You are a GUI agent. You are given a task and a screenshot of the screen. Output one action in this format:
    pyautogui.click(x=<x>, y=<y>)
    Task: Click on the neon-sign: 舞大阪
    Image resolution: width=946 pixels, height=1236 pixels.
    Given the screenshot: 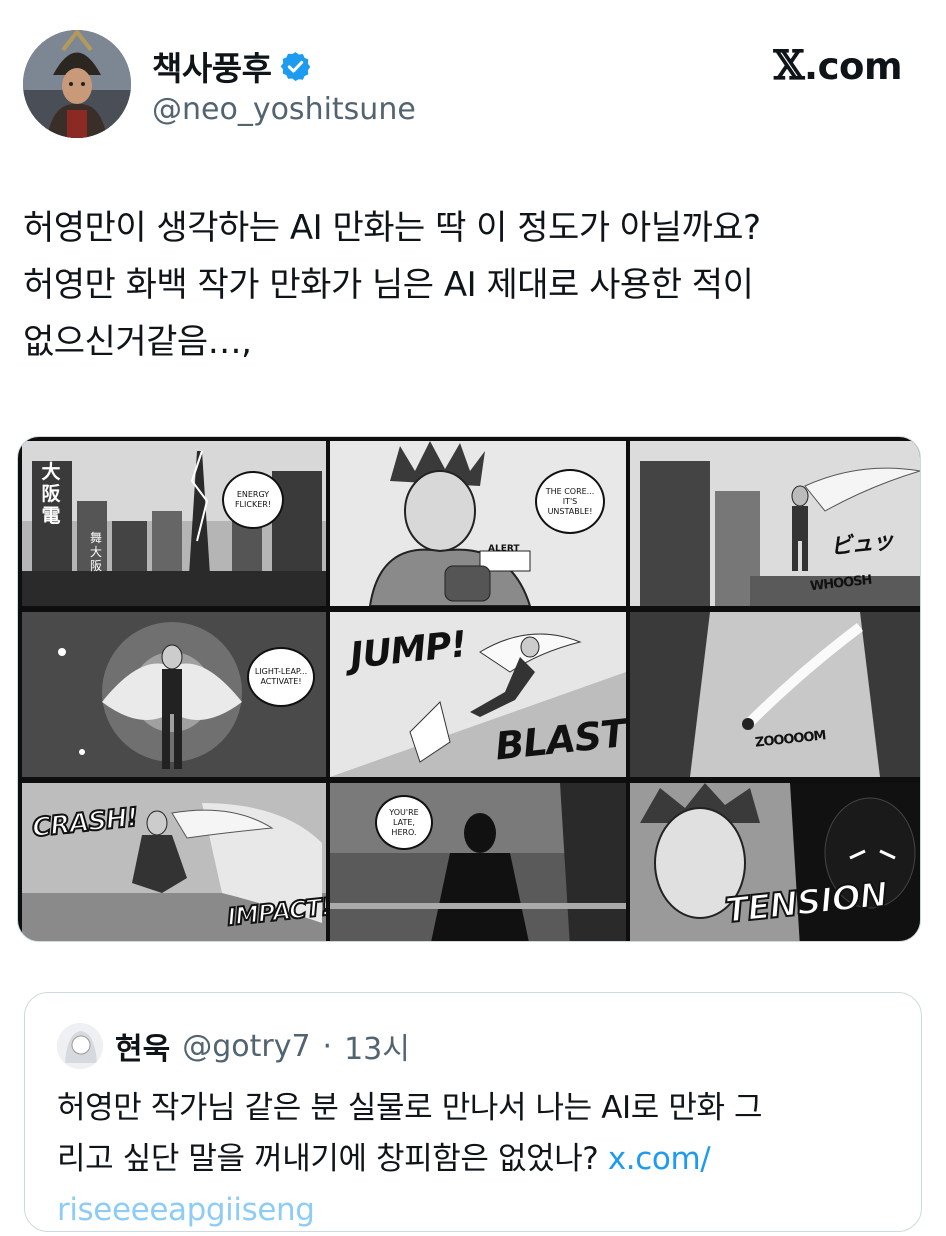 What is the action you would take?
    pyautogui.click(x=95, y=552)
    